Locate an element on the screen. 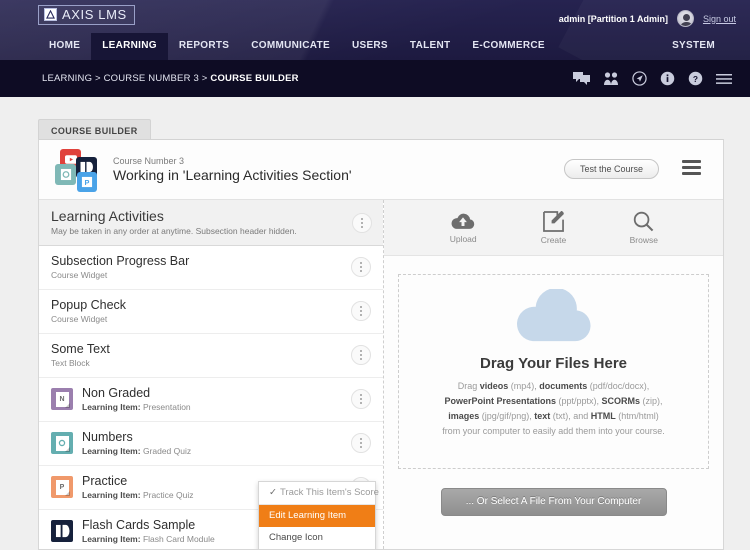 Image resolution: width=750 pixels, height=550 pixels. nav-tab-learning: LEARNING is located at coordinates (129, 46).